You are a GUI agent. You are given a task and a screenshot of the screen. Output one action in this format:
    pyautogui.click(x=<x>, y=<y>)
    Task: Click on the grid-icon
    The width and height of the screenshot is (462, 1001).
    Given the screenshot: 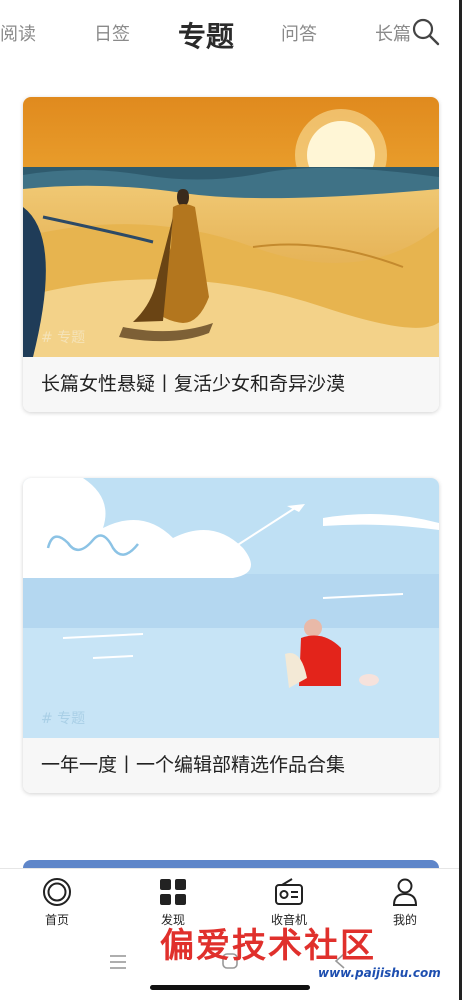 What is the action you would take?
    pyautogui.click(x=173, y=892)
    